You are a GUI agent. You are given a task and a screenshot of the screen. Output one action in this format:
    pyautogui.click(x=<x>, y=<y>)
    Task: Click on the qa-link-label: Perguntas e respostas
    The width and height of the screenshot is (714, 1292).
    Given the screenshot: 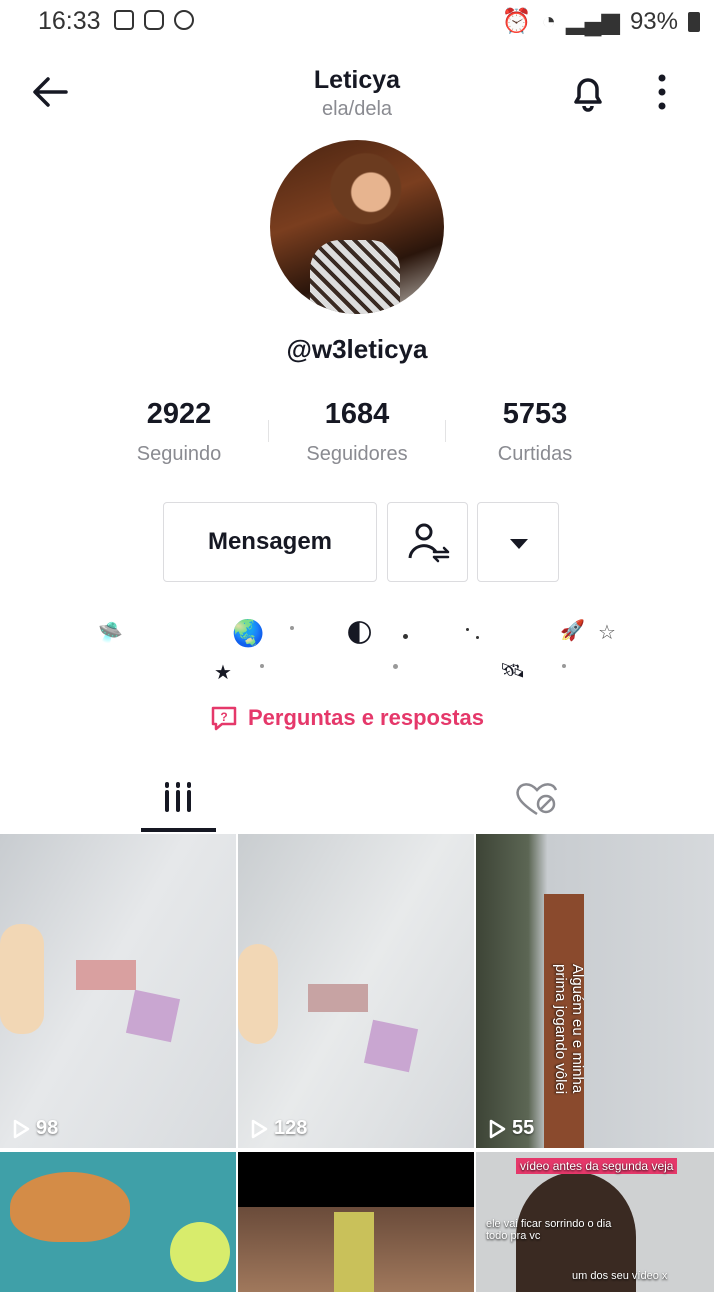 What is the action you would take?
    pyautogui.click(x=366, y=717)
    